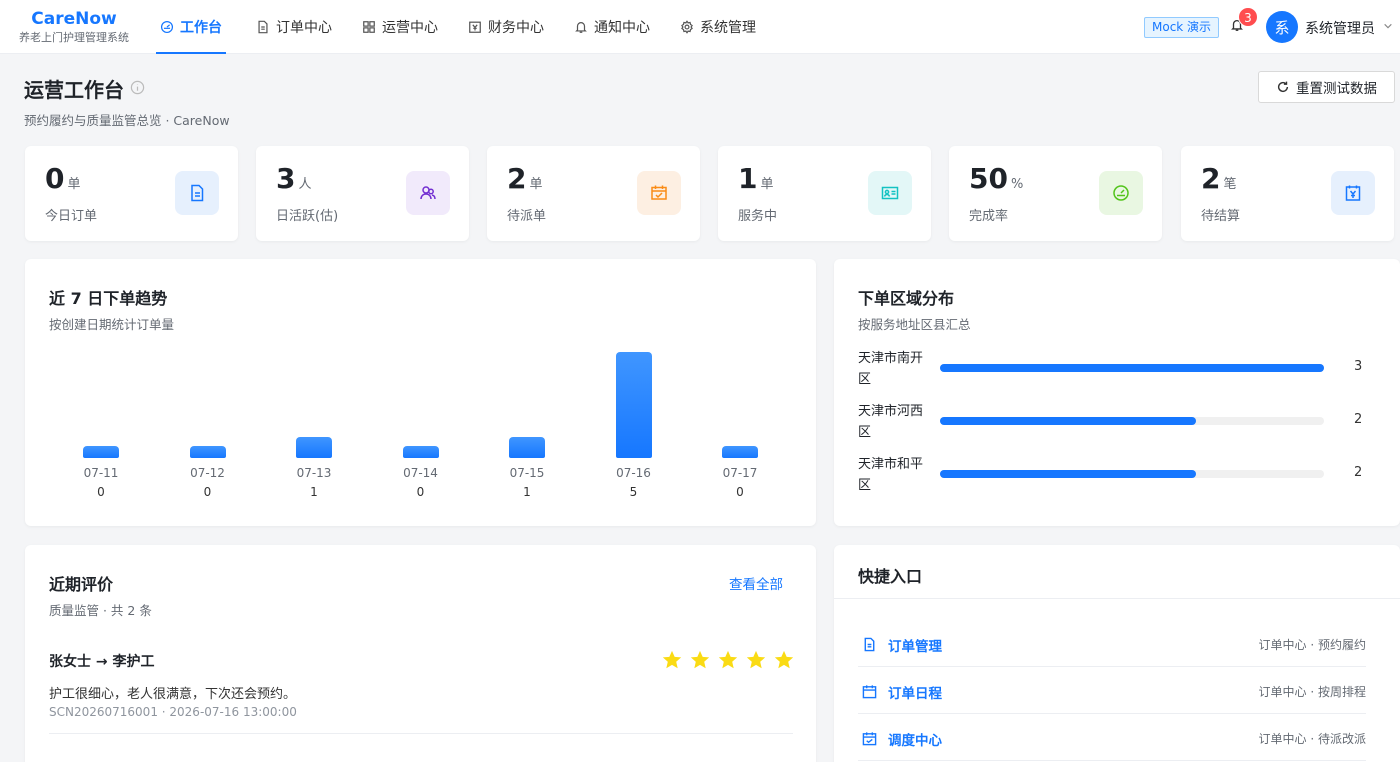 Image resolution: width=1400 pixels, height=762 pixels. What do you see at coordinates (1312, 645) in the screenshot?
I see `quick-link-desc: 订单中心 · 预约履约` at bounding box center [1312, 645].